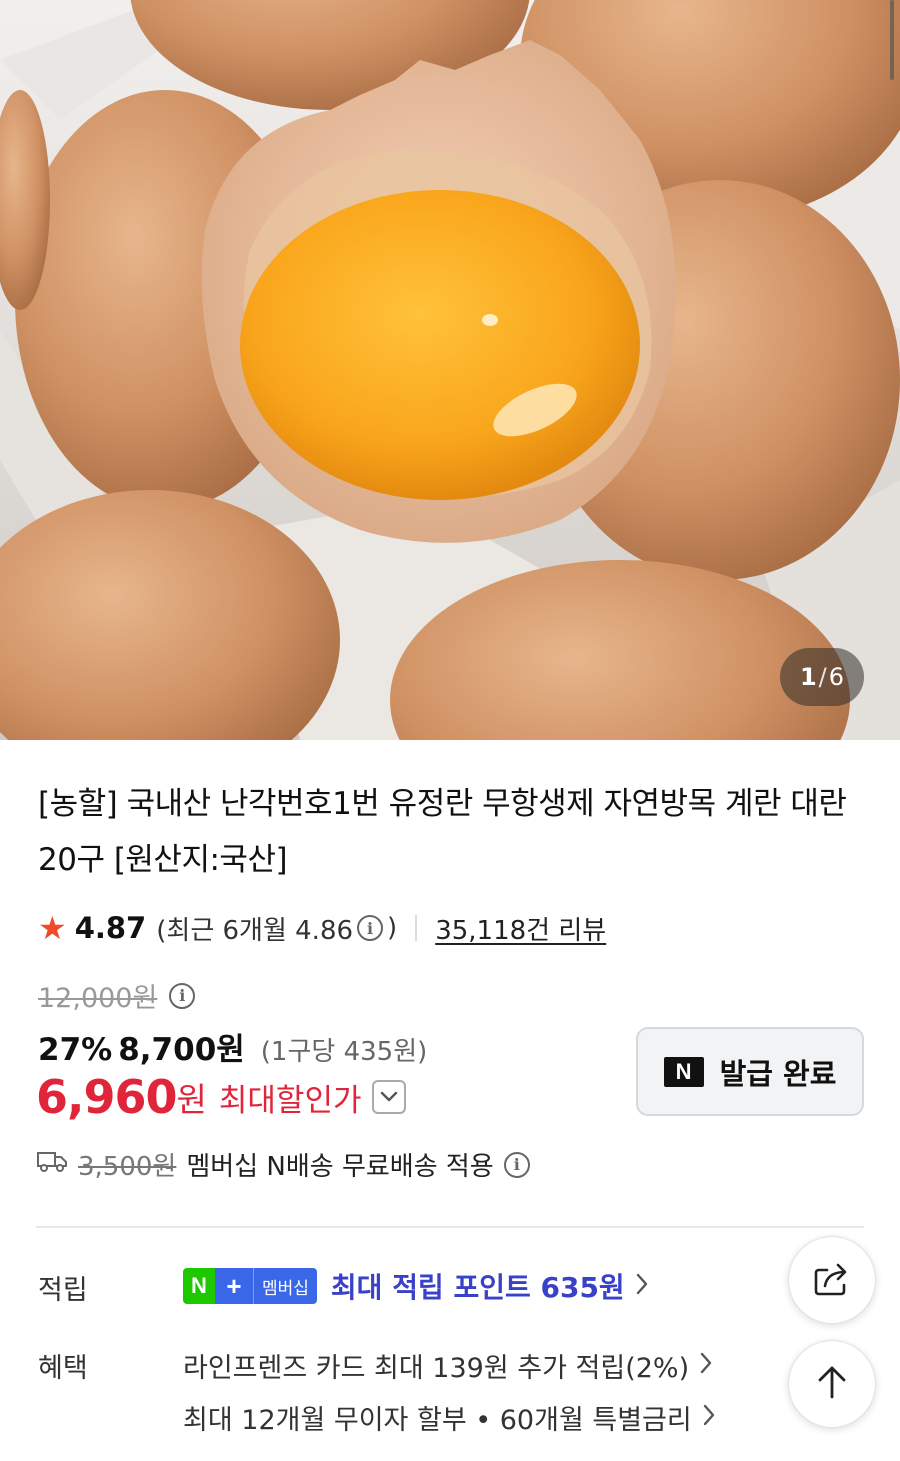  Describe the element at coordinates (836, 677) in the screenshot. I see `total-pages: 6` at that location.